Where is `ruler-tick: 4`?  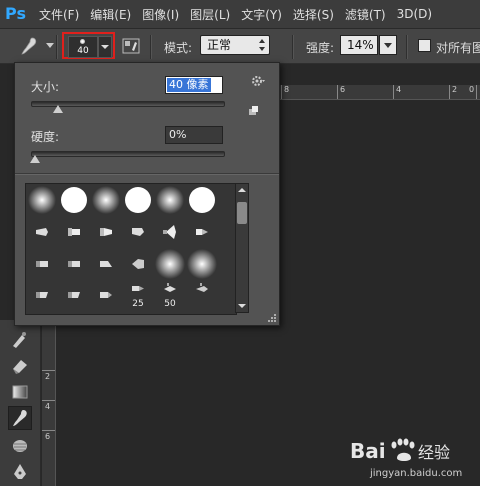
ruler-tick: 4 is located at coordinates (48, 406).